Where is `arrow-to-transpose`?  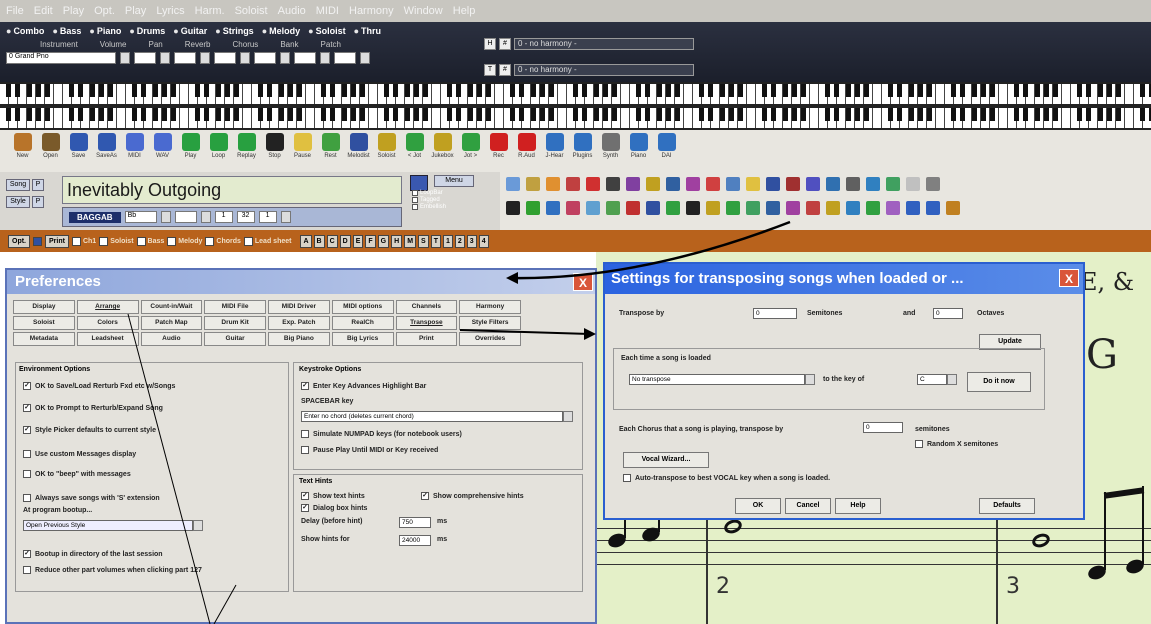
arrow-to-transpose is located at coordinates (525, 332).